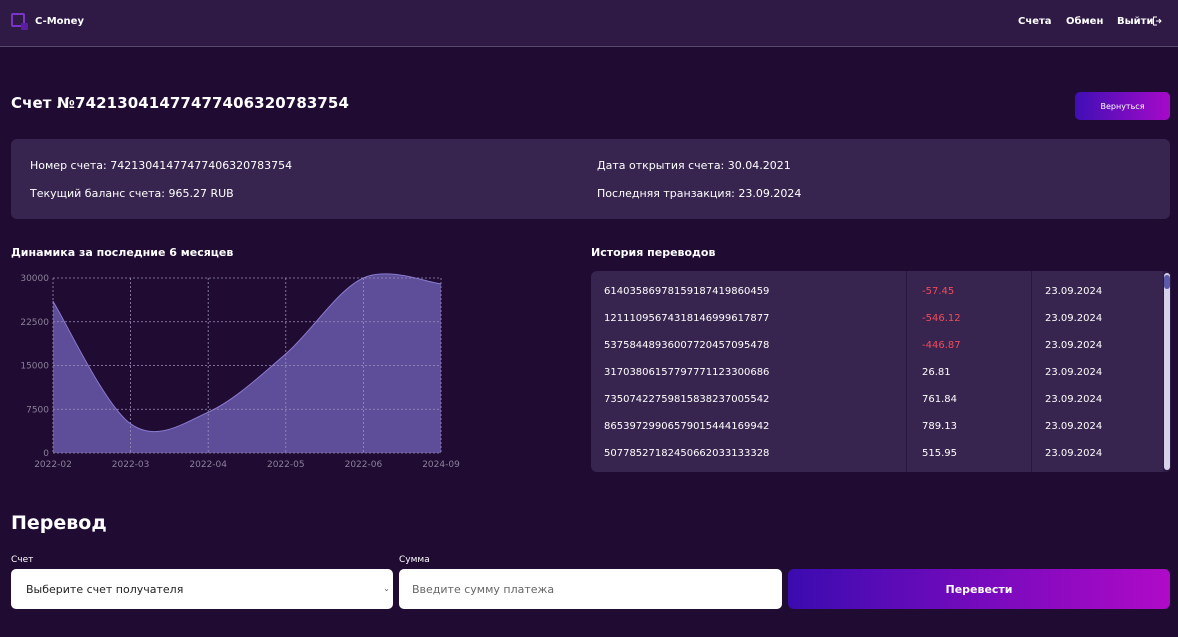 The width and height of the screenshot is (1178, 637). Describe the element at coordinates (286, 465) in the screenshot. I see `chart-x-tick-label: 2022-05` at that location.